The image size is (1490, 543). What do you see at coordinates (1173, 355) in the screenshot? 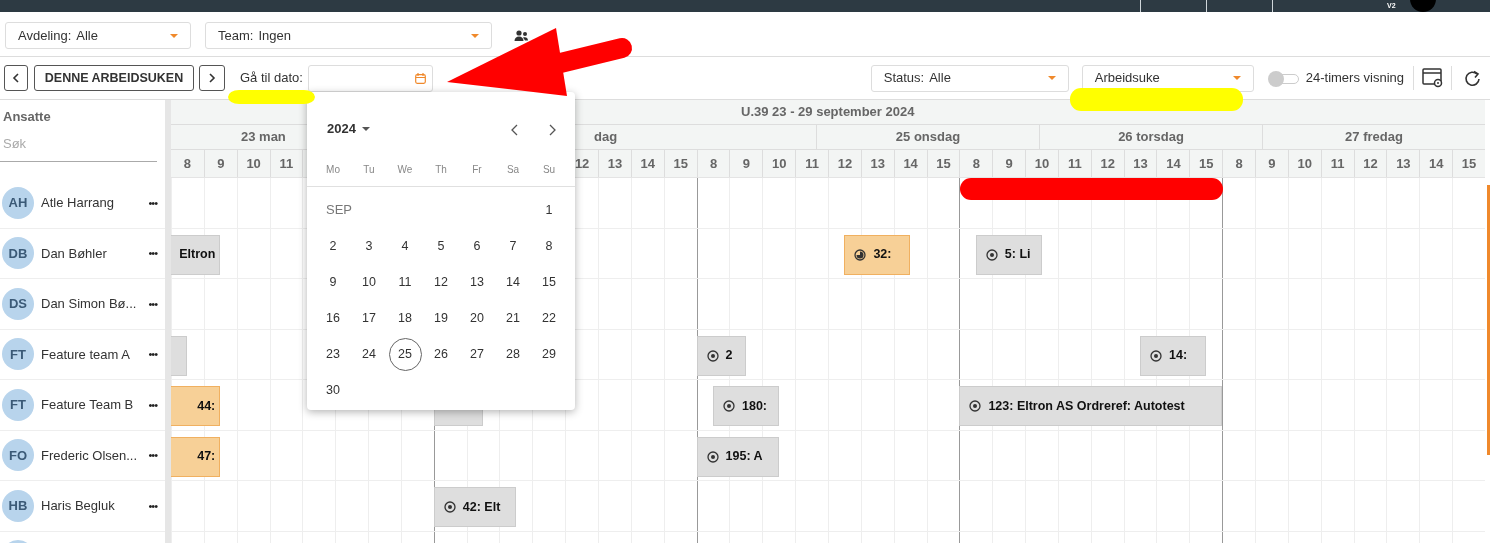
I see `event-block: 14:` at bounding box center [1173, 355].